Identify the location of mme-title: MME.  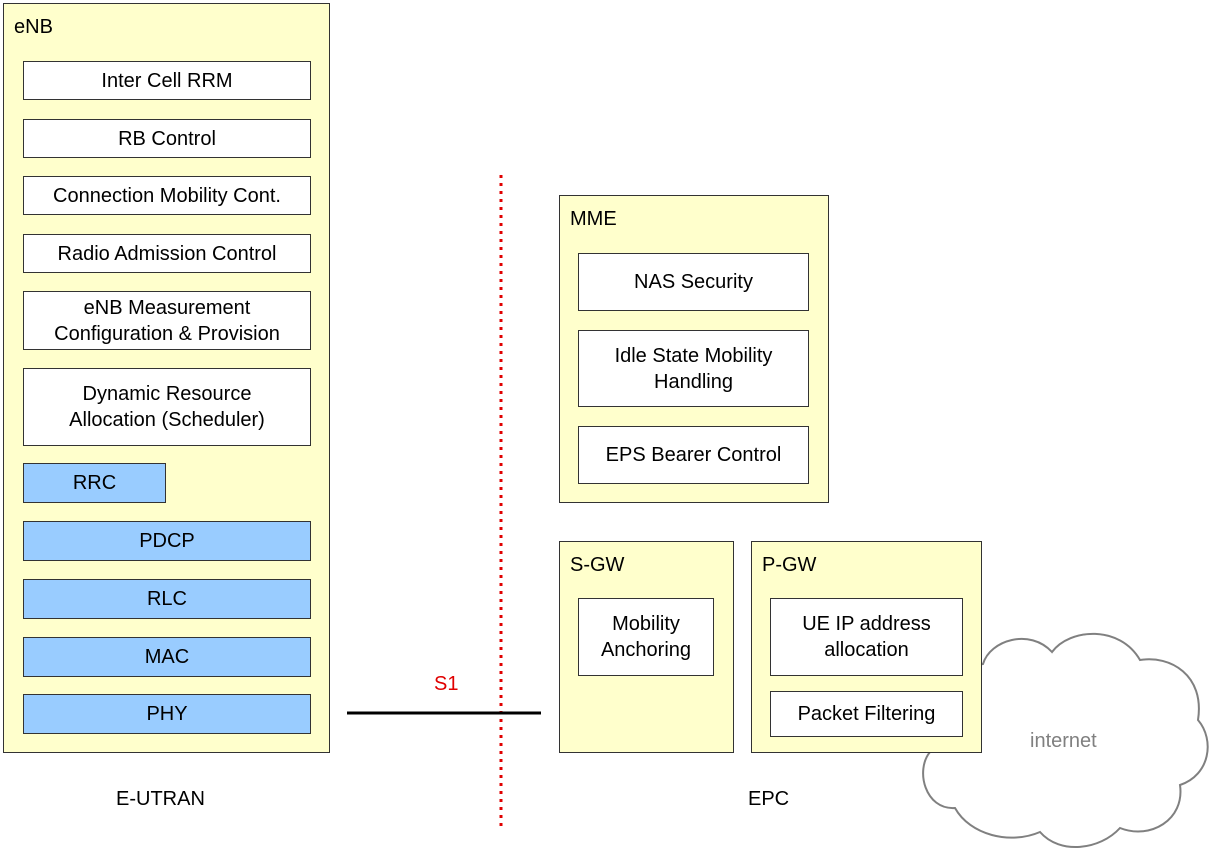
(593, 219).